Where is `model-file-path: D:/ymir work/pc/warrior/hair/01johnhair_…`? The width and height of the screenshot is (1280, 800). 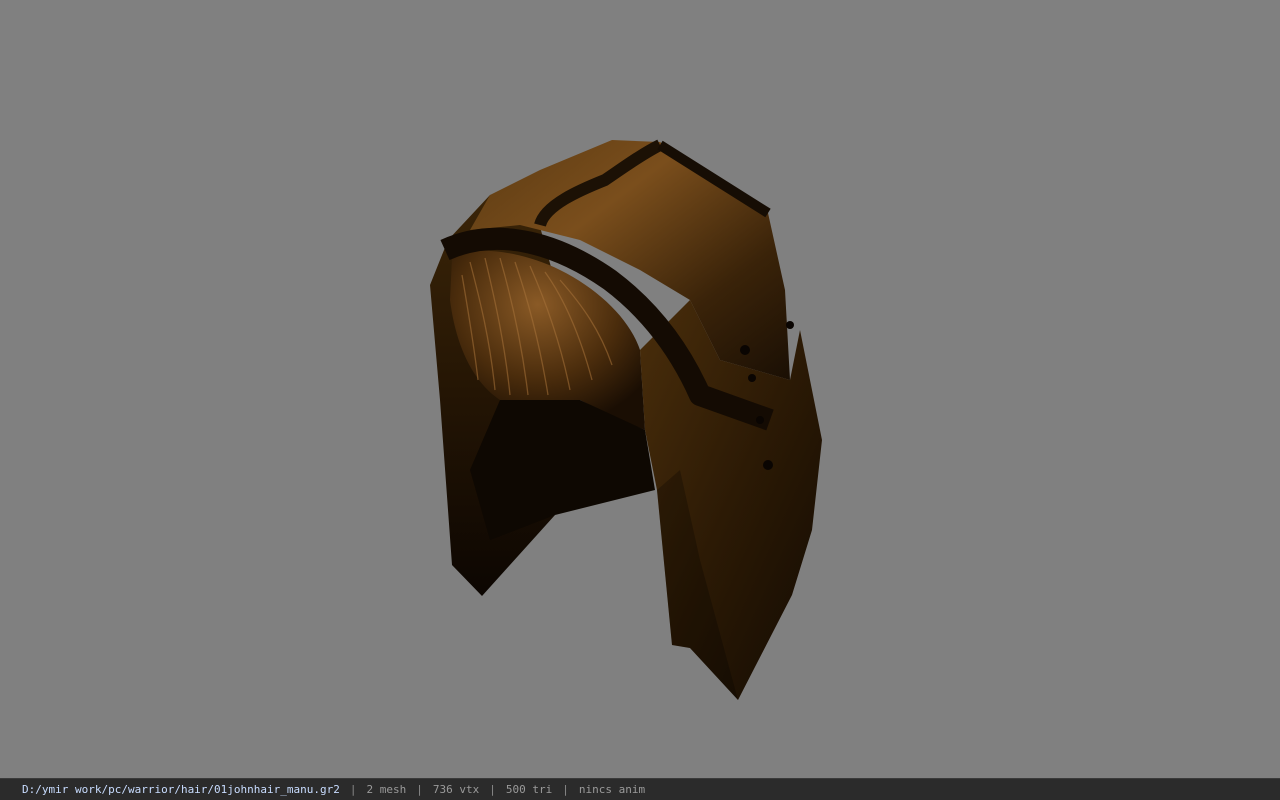 model-file-path: D:/ymir work/pc/warrior/hair/01johnhair_… is located at coordinates (181, 789).